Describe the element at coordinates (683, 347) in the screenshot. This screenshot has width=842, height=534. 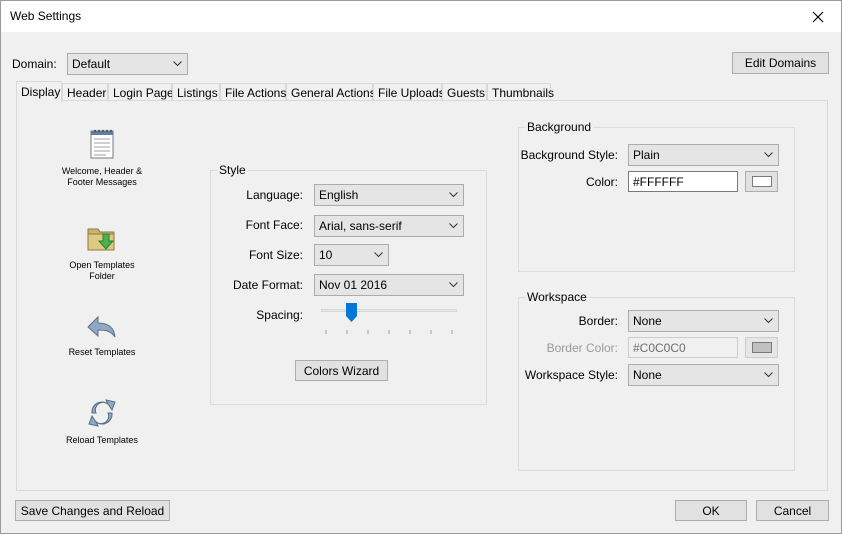
I see `border-color-input: #C0C0C0` at that location.